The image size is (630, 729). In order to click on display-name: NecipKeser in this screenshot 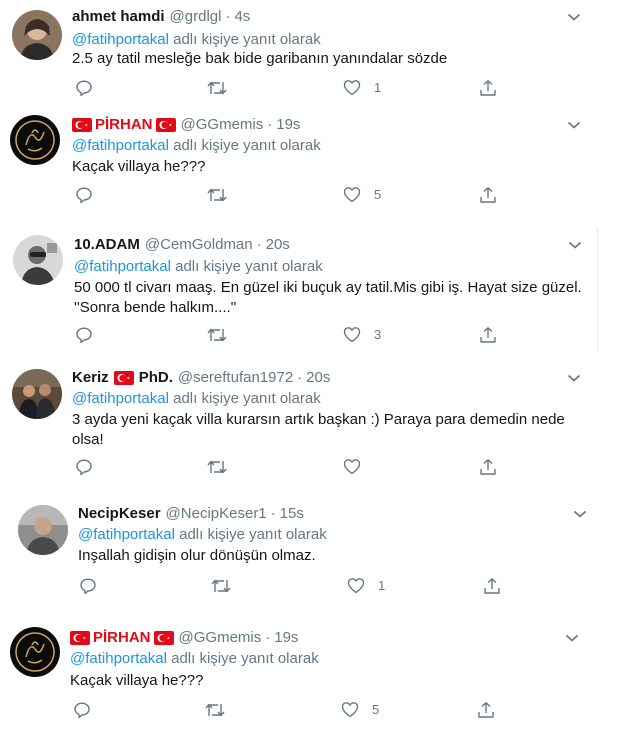, I will do `click(119, 513)`.